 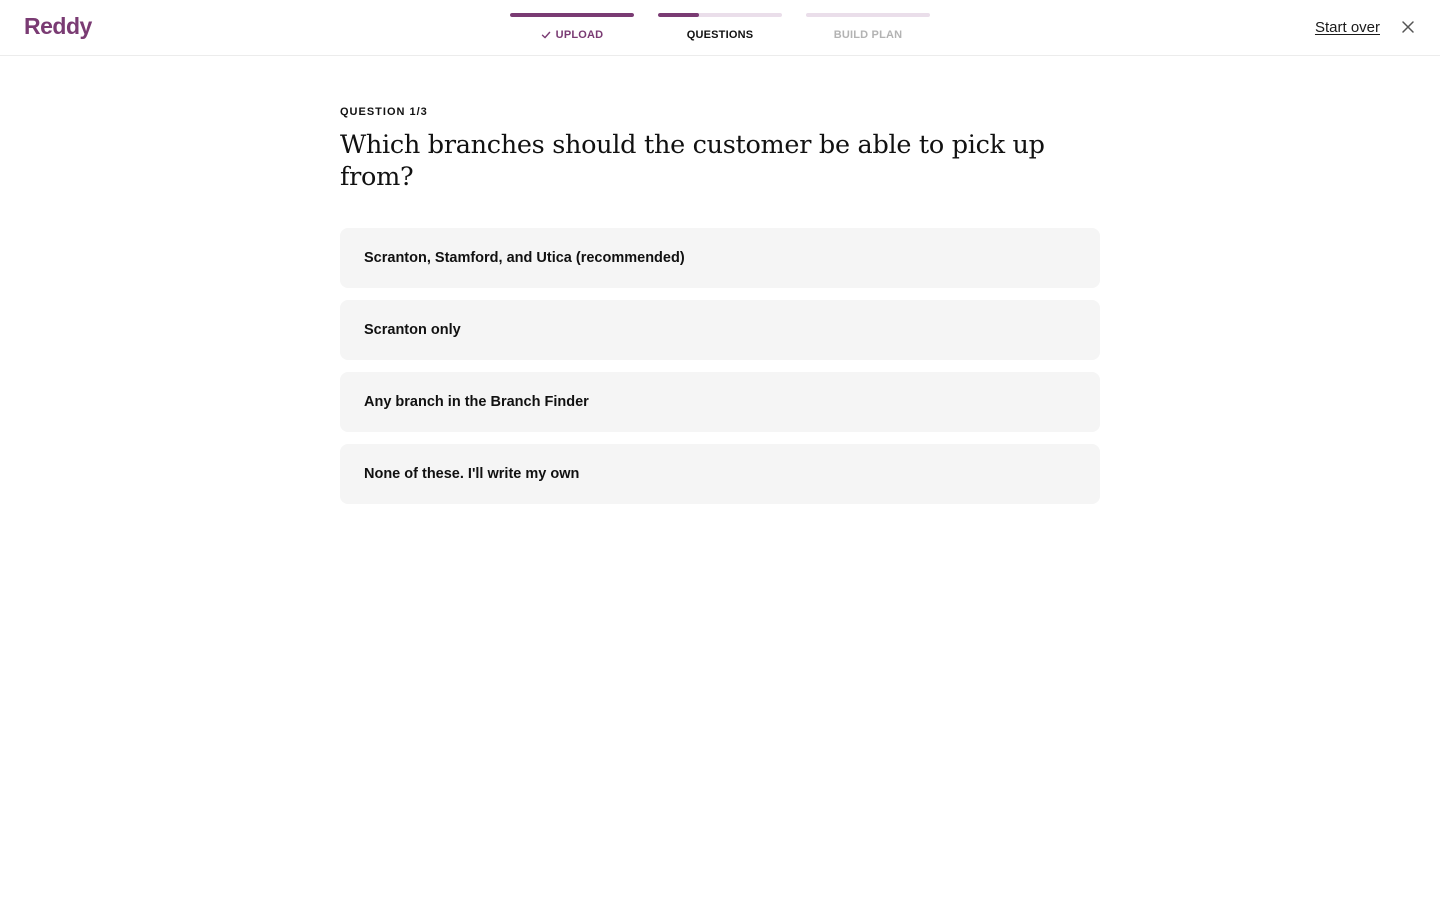 What do you see at coordinates (384, 112) in the screenshot?
I see `question-counter: QUESTION 1/3` at bounding box center [384, 112].